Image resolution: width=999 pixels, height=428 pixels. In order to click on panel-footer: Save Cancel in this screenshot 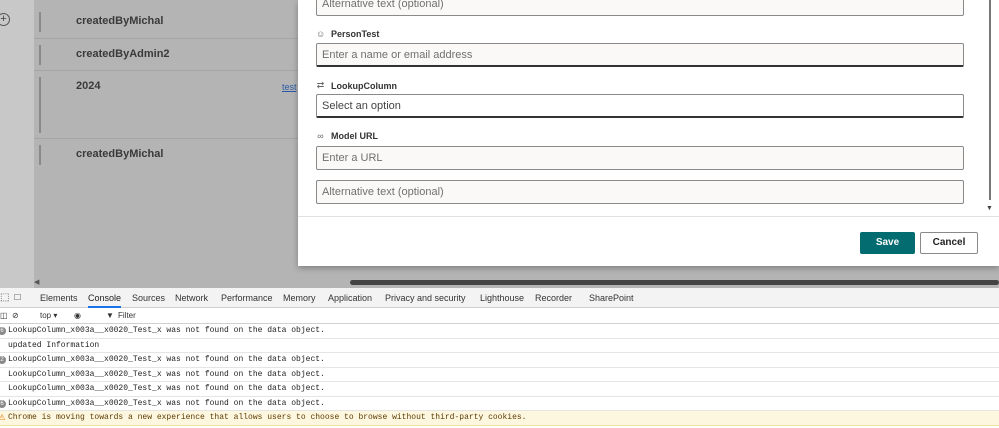, I will do `click(648, 241)`.